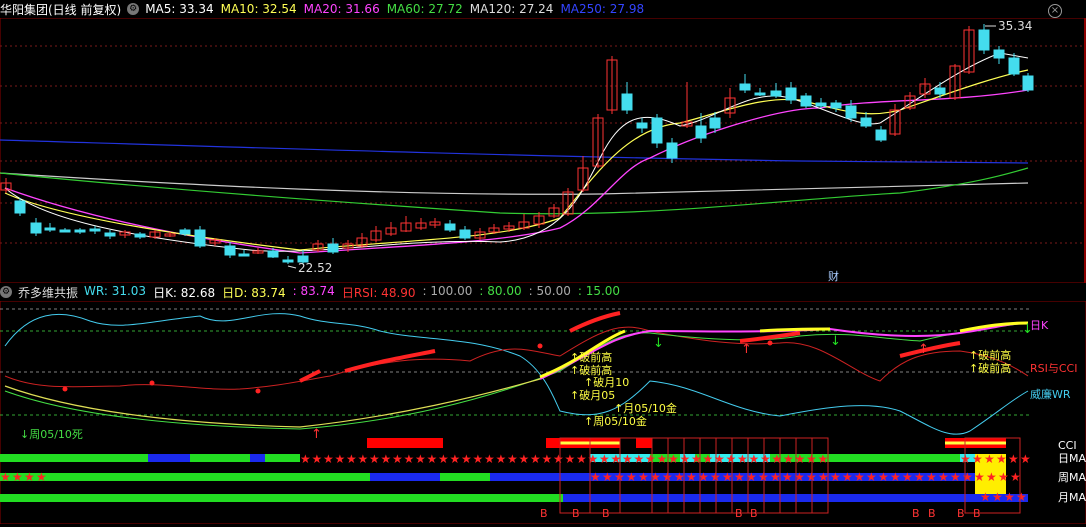 The image size is (1086, 527). What do you see at coordinates (658, 343) in the screenshot?
I see `down-arrow-icon: ↓` at bounding box center [658, 343].